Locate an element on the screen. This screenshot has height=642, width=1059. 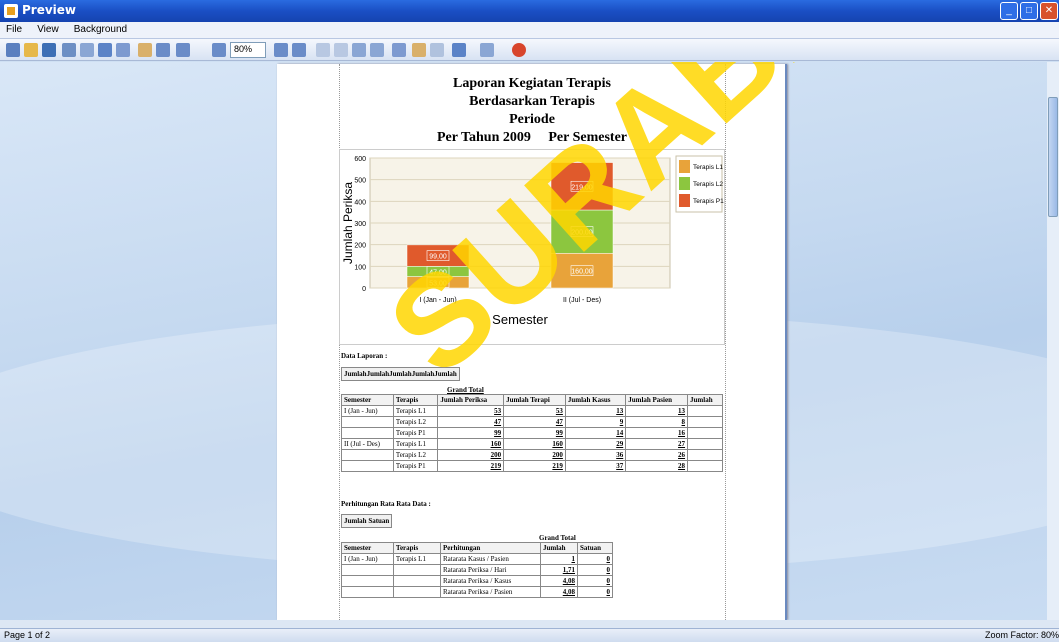
table-cell: Terapis L2 is located at coordinates (415, 455).